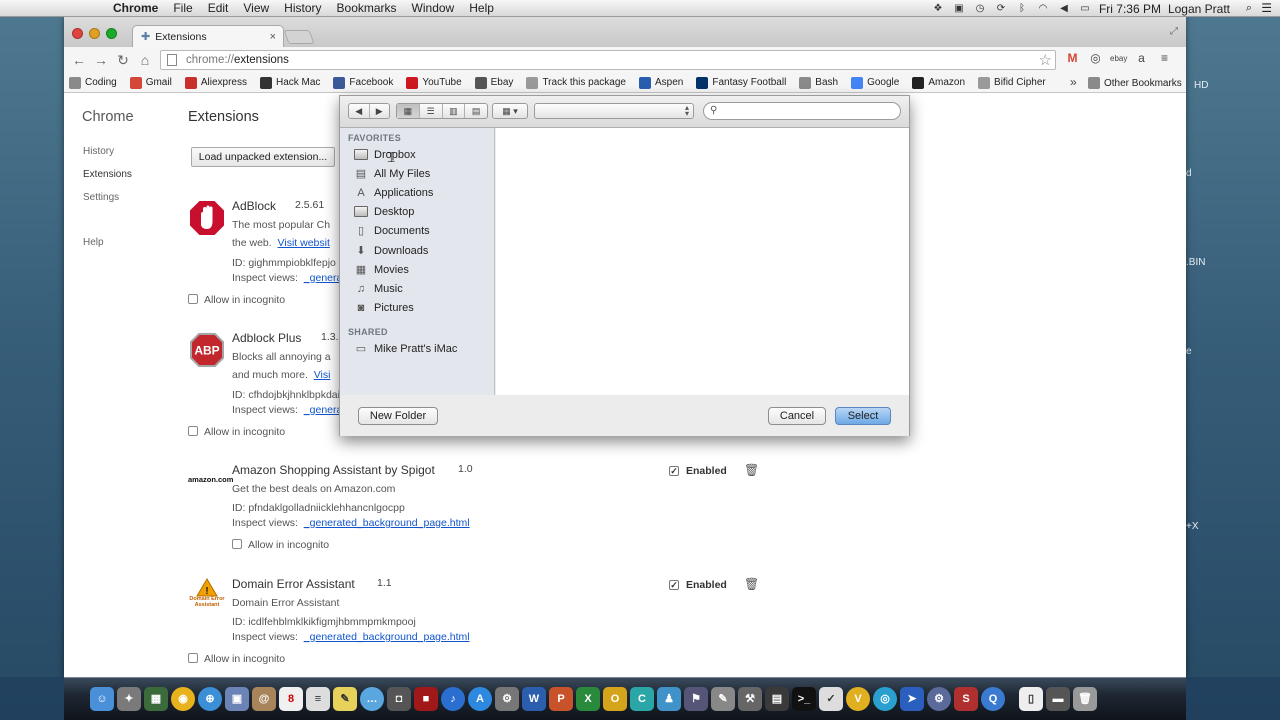  I want to click on list-view-icon: ☰, so click(431, 111).